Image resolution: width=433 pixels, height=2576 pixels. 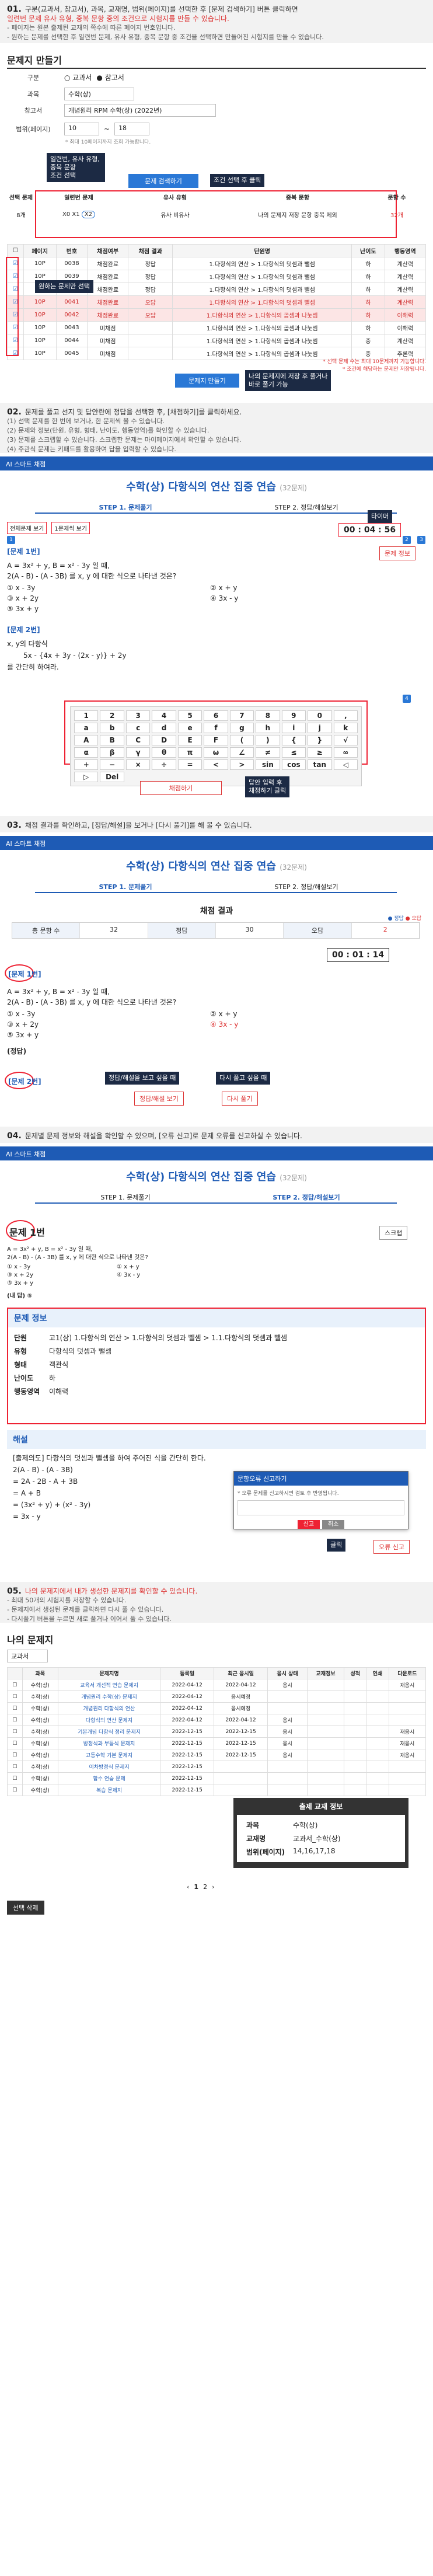 What do you see at coordinates (112, 777) in the screenshot?
I see `keypad-key: Del` at bounding box center [112, 777].